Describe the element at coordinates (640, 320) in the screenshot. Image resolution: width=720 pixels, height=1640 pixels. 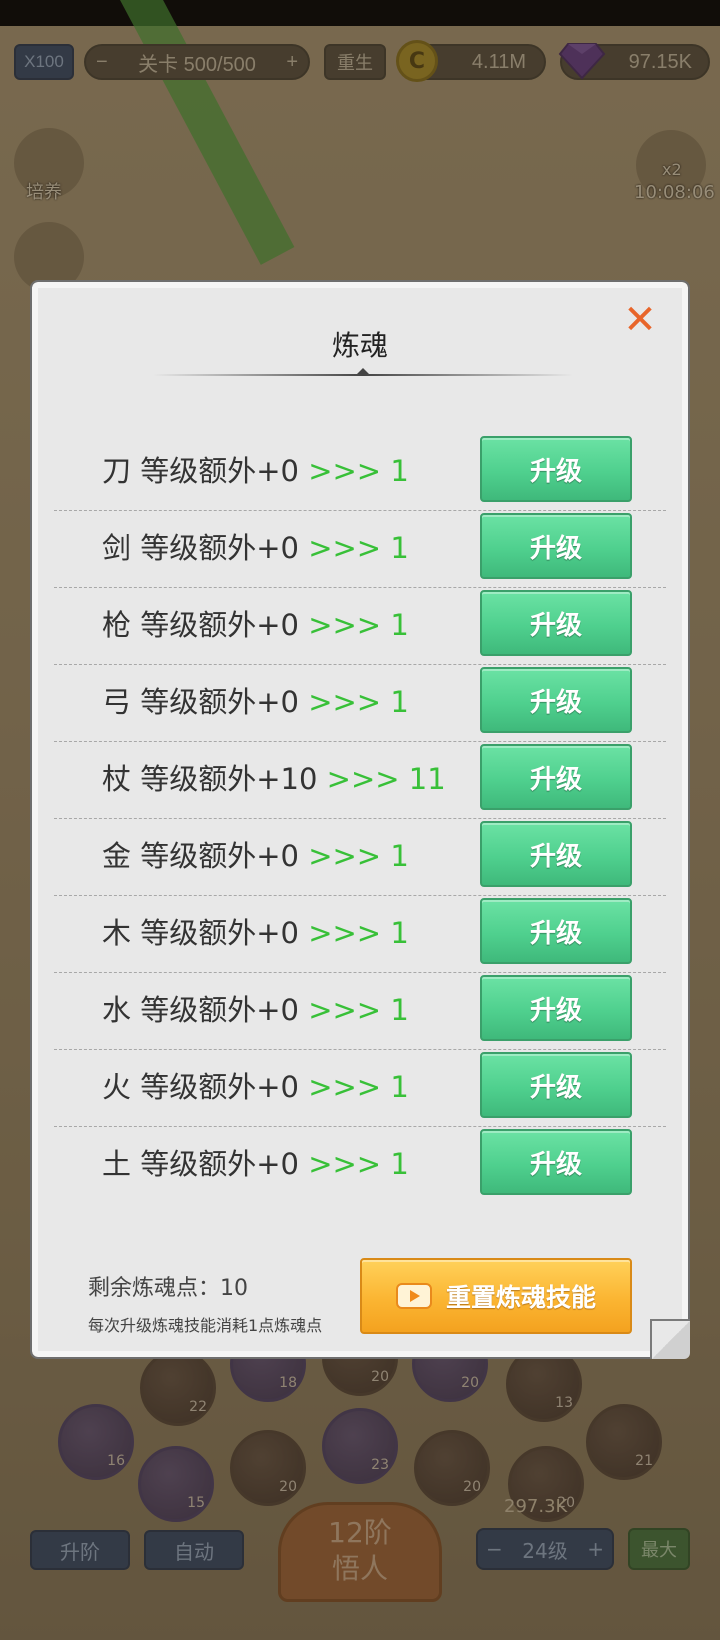
I see `close-button: ✕` at that location.